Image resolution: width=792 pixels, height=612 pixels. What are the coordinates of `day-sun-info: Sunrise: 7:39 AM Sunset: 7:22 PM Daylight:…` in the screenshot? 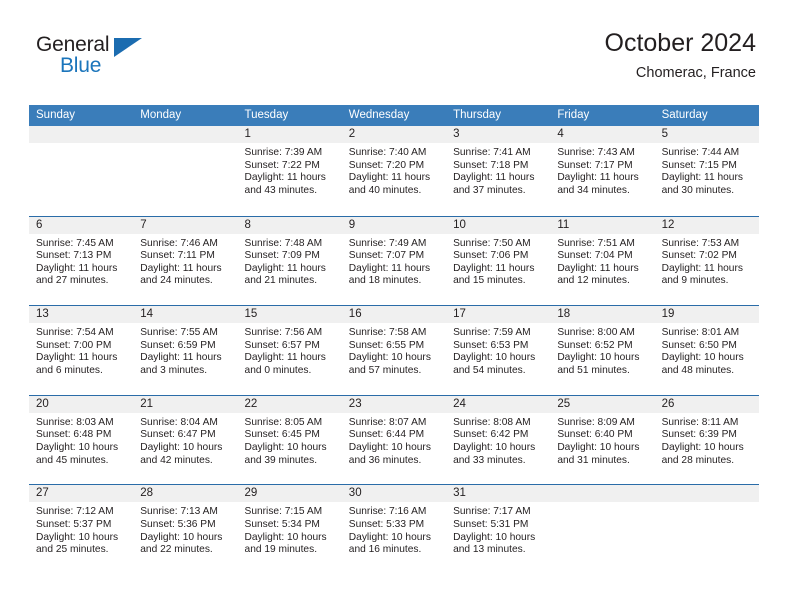 It's located at (290, 170).